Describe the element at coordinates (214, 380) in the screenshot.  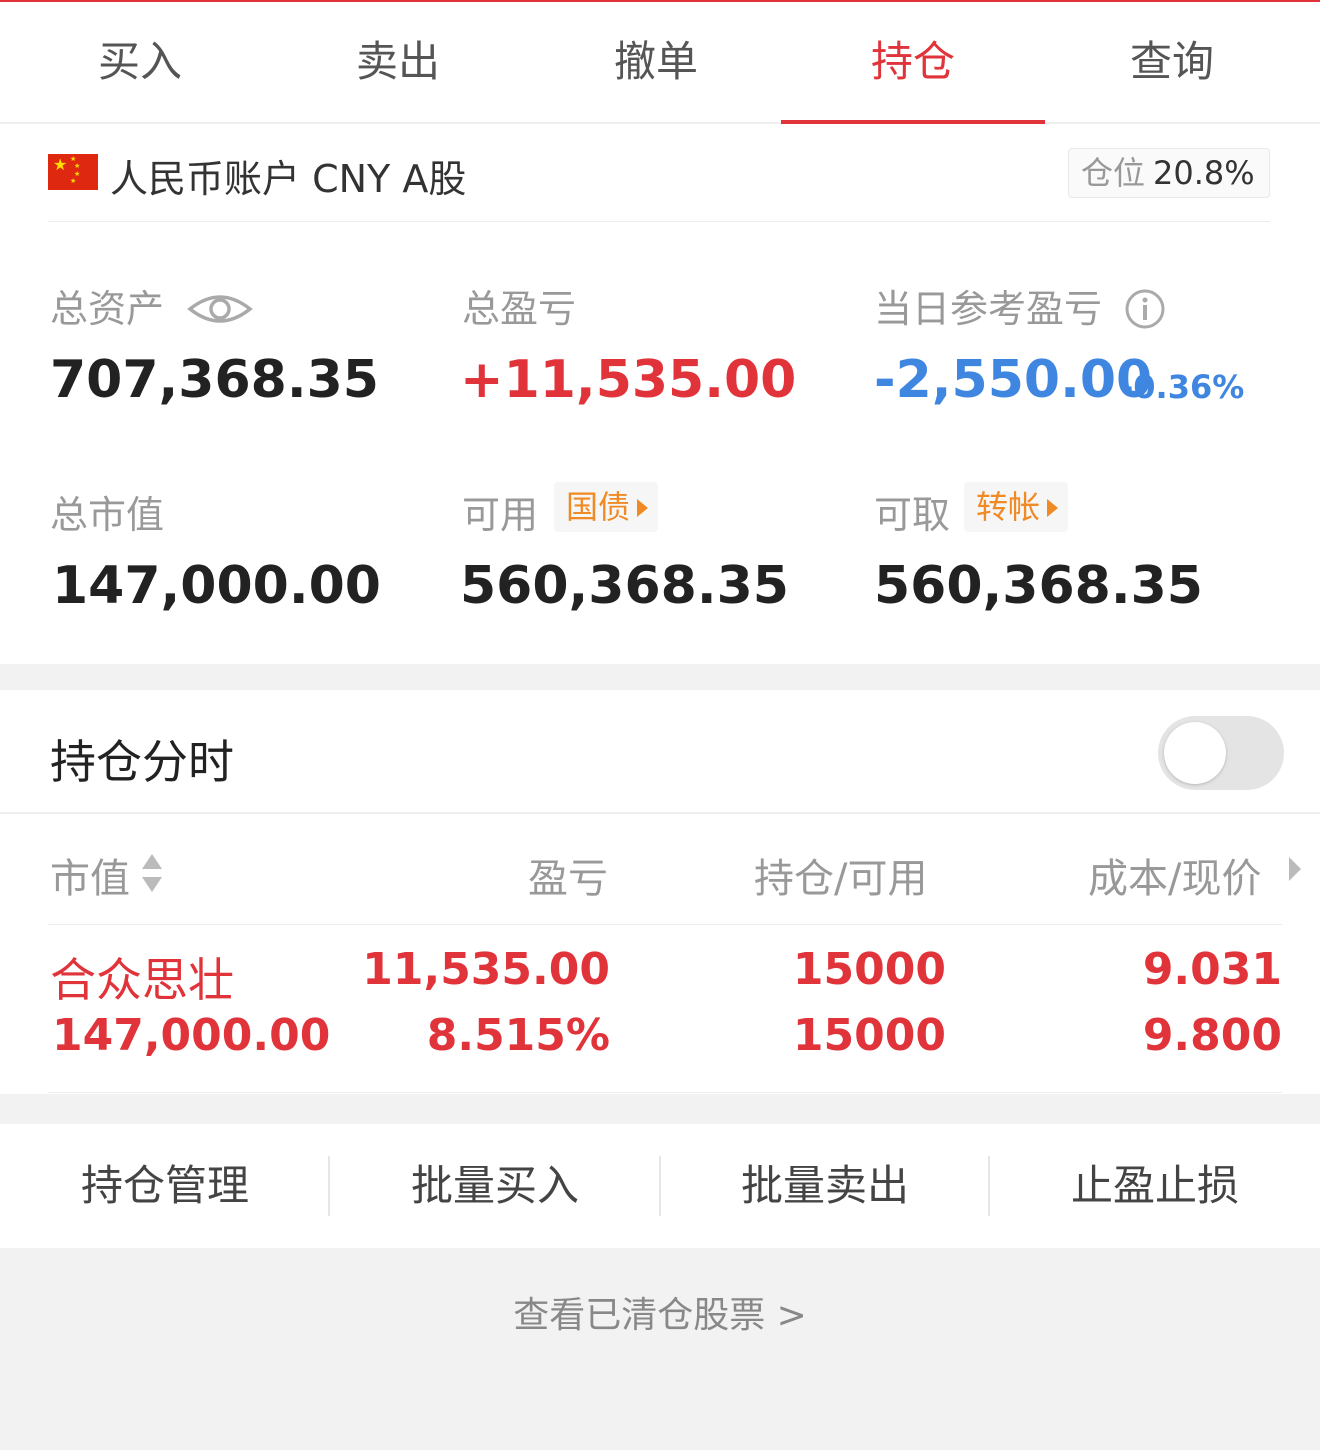
I see `total-assets-value: 707,368.35` at that location.